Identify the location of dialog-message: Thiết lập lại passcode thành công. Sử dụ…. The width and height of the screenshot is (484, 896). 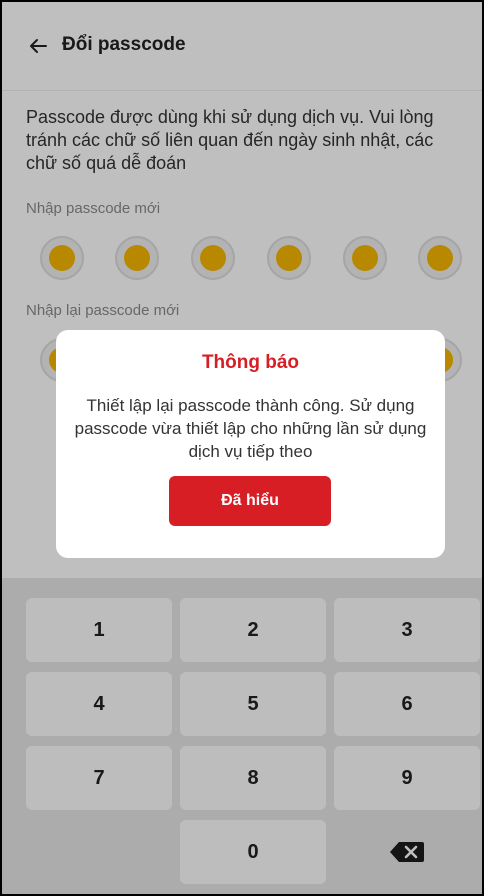
(250, 428).